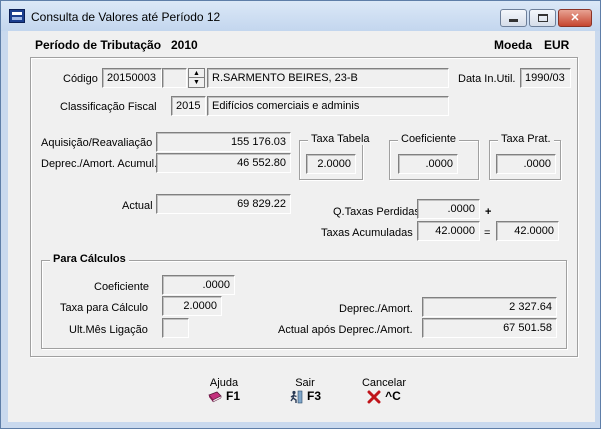  What do you see at coordinates (132, 78) in the screenshot?
I see `code-field: 20150003` at bounding box center [132, 78].